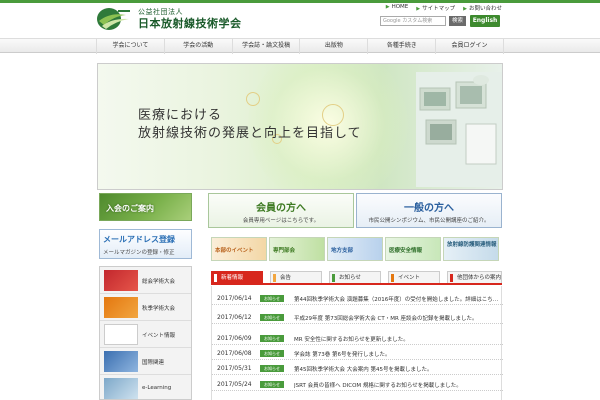 Image resolution: width=600 pixels, height=400 pixels. I want to click on general-box-subtitle: 市民公開シンポジウム、市民公開講座のご紹介。, so click(429, 221).